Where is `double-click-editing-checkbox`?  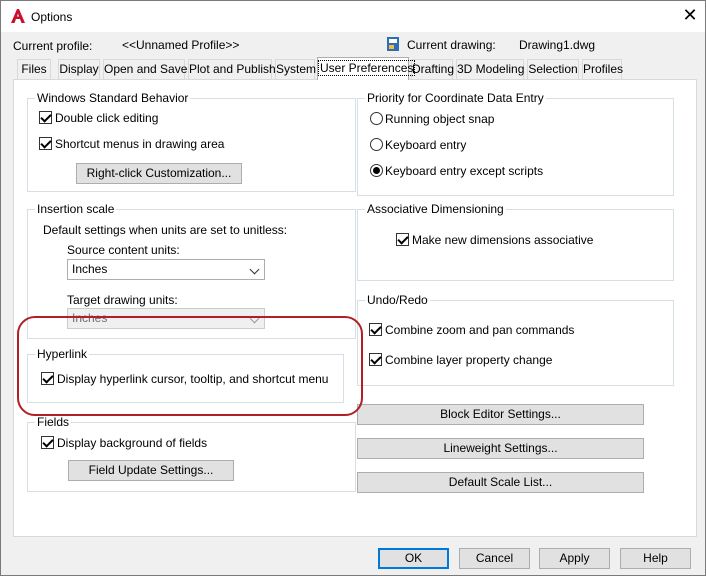
double-click-editing-checkbox is located at coordinates (45, 117).